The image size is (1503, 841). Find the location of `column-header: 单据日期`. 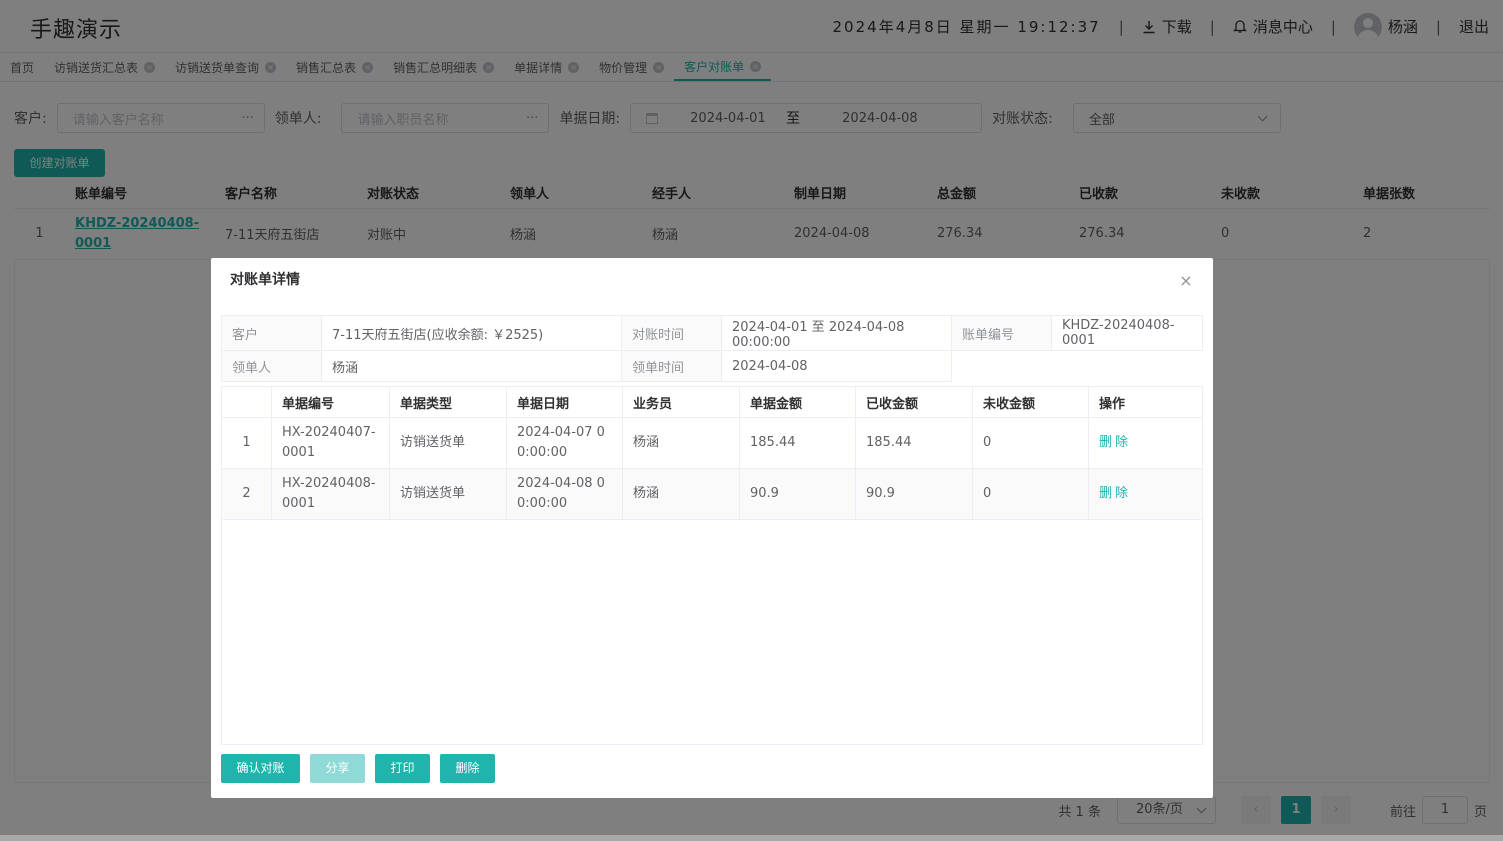

column-header: 单据日期 is located at coordinates (564, 402).